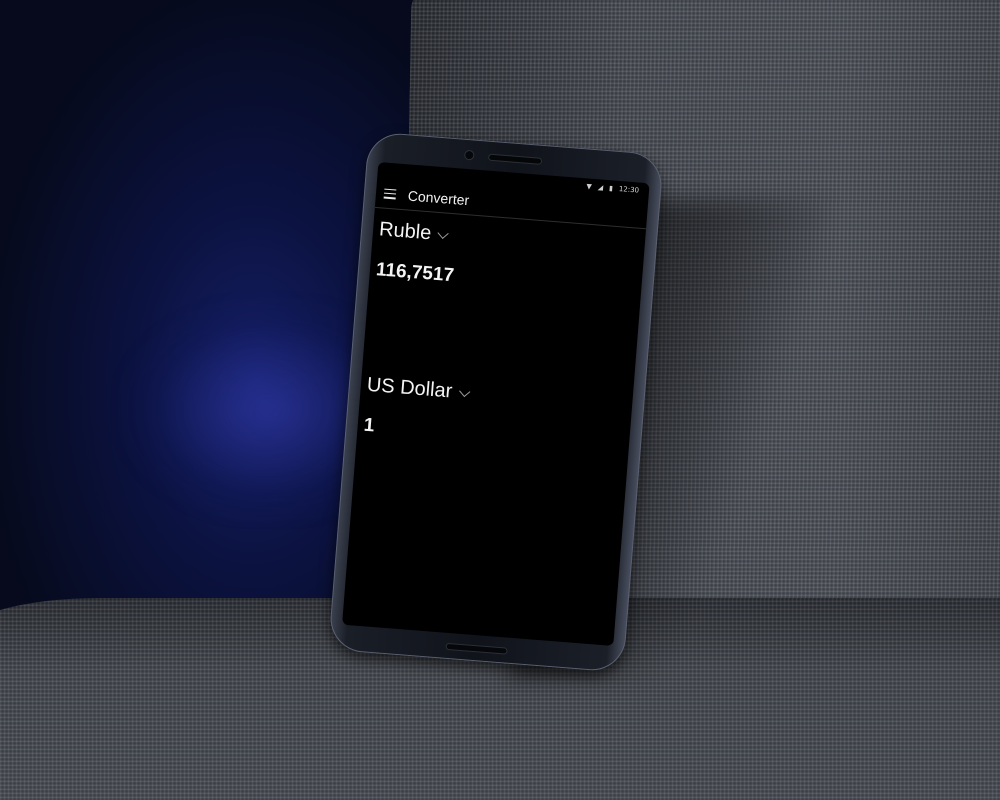 The image size is (1000, 800). Describe the element at coordinates (438, 197) in the screenshot. I see `app-title: Converter` at that location.